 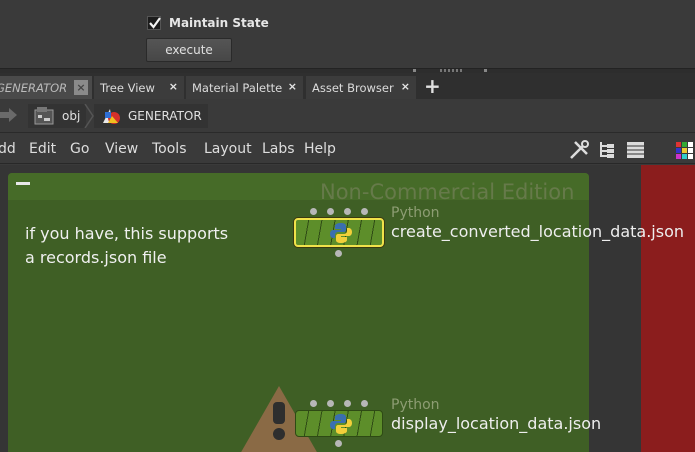 I want to click on note-line: if you have, this supports, so click(x=127, y=233).